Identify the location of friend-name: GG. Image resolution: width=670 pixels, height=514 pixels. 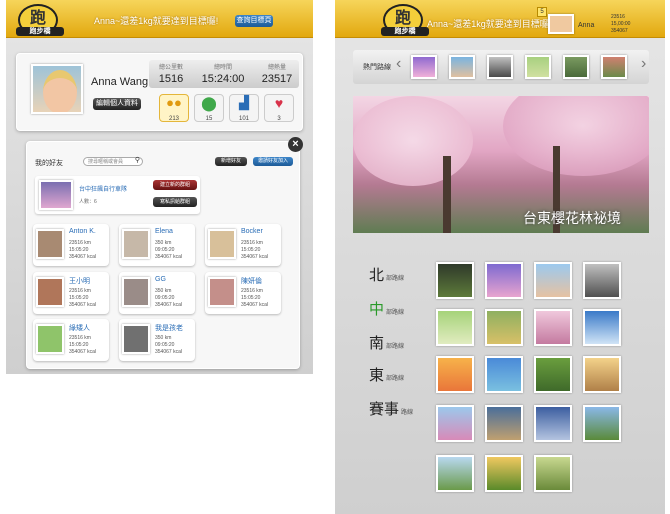
(160, 279).